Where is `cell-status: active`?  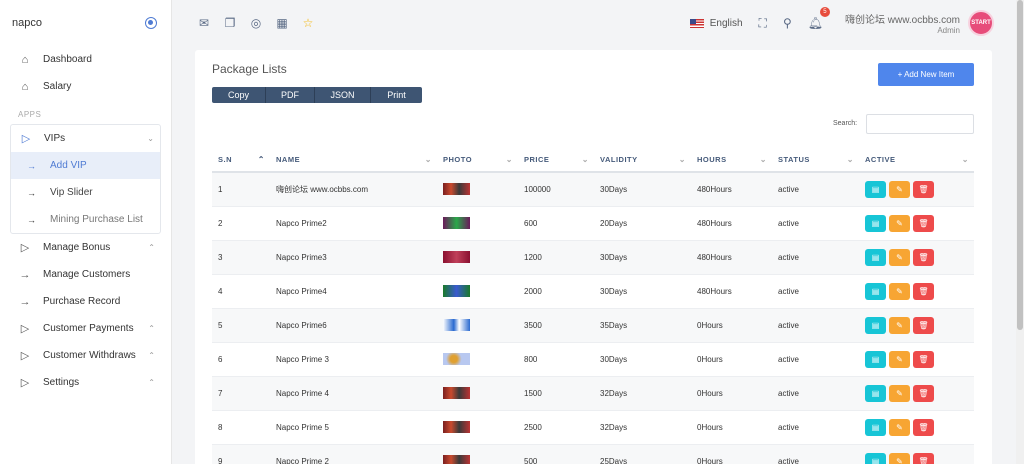
cell-status: active is located at coordinates (815, 291).